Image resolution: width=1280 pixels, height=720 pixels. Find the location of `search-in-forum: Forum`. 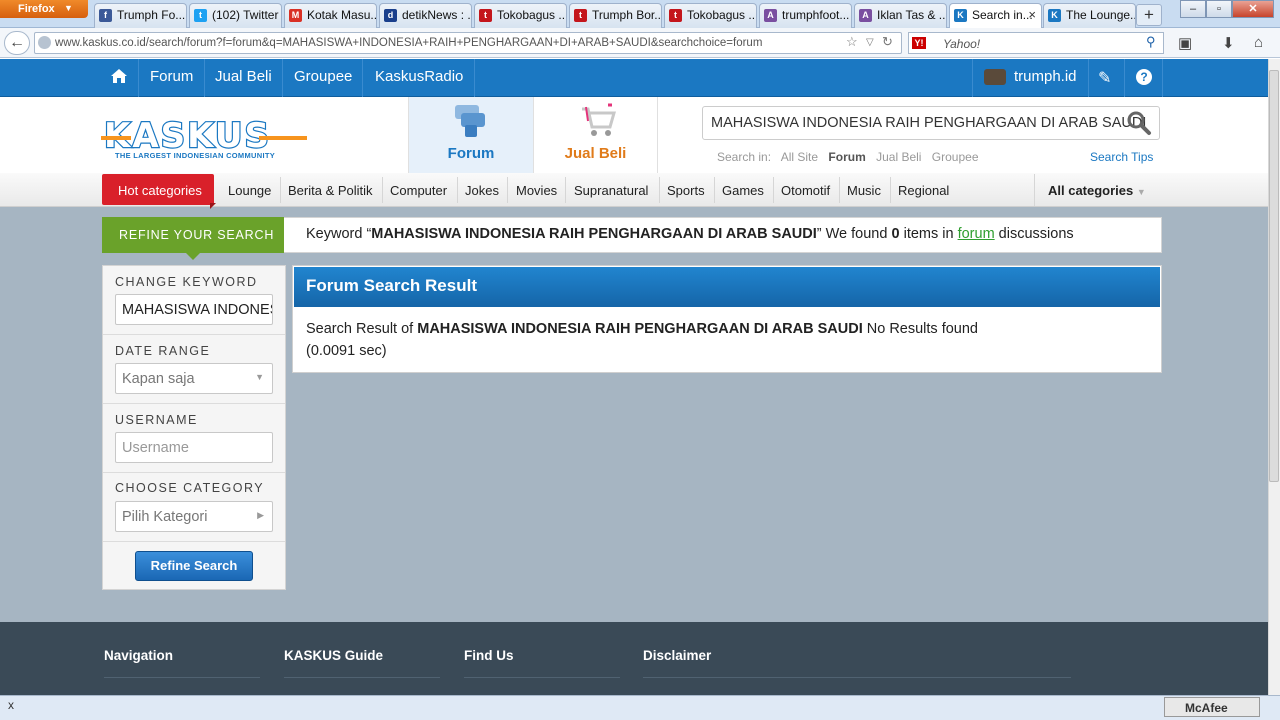

search-in-forum: Forum is located at coordinates (846, 157).